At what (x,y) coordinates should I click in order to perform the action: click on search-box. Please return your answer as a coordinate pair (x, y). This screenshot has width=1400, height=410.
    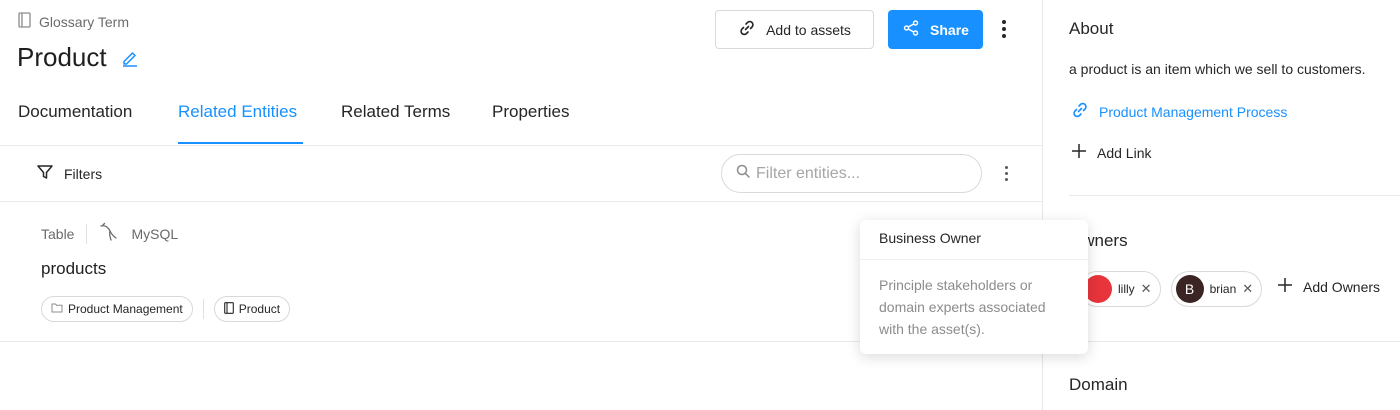
    Looking at the image, I should click on (851, 173).